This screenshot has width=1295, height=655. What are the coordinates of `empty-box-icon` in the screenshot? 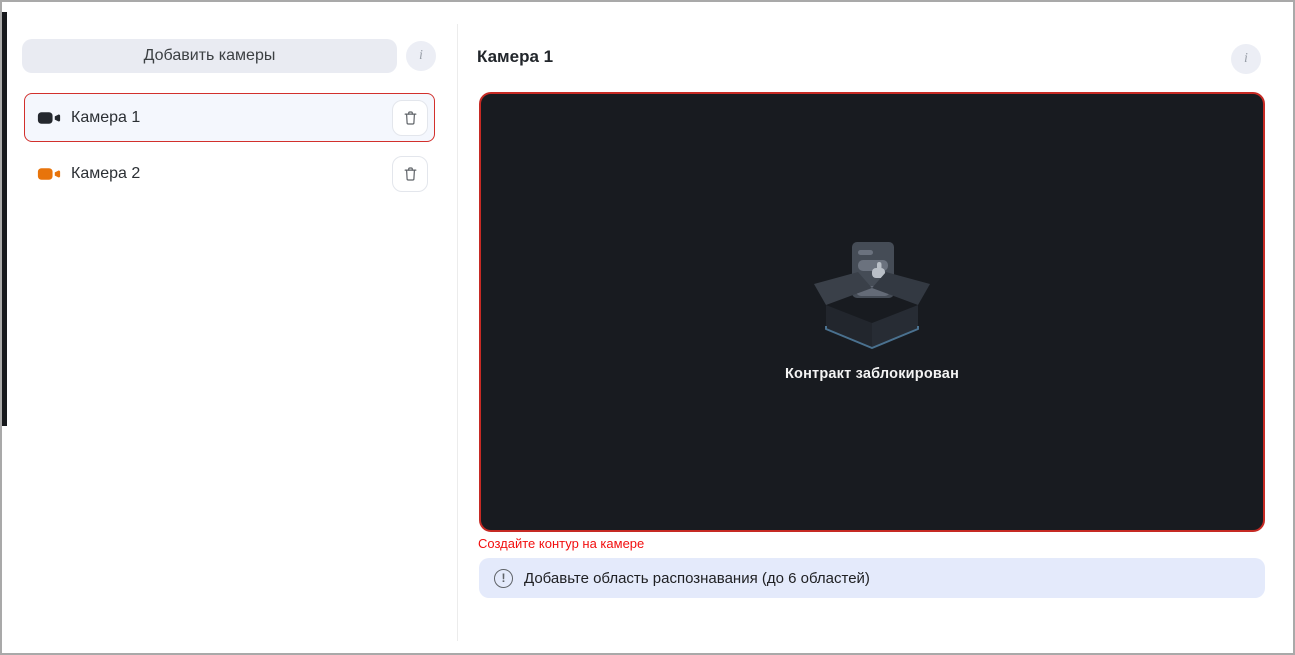 It's located at (872, 295).